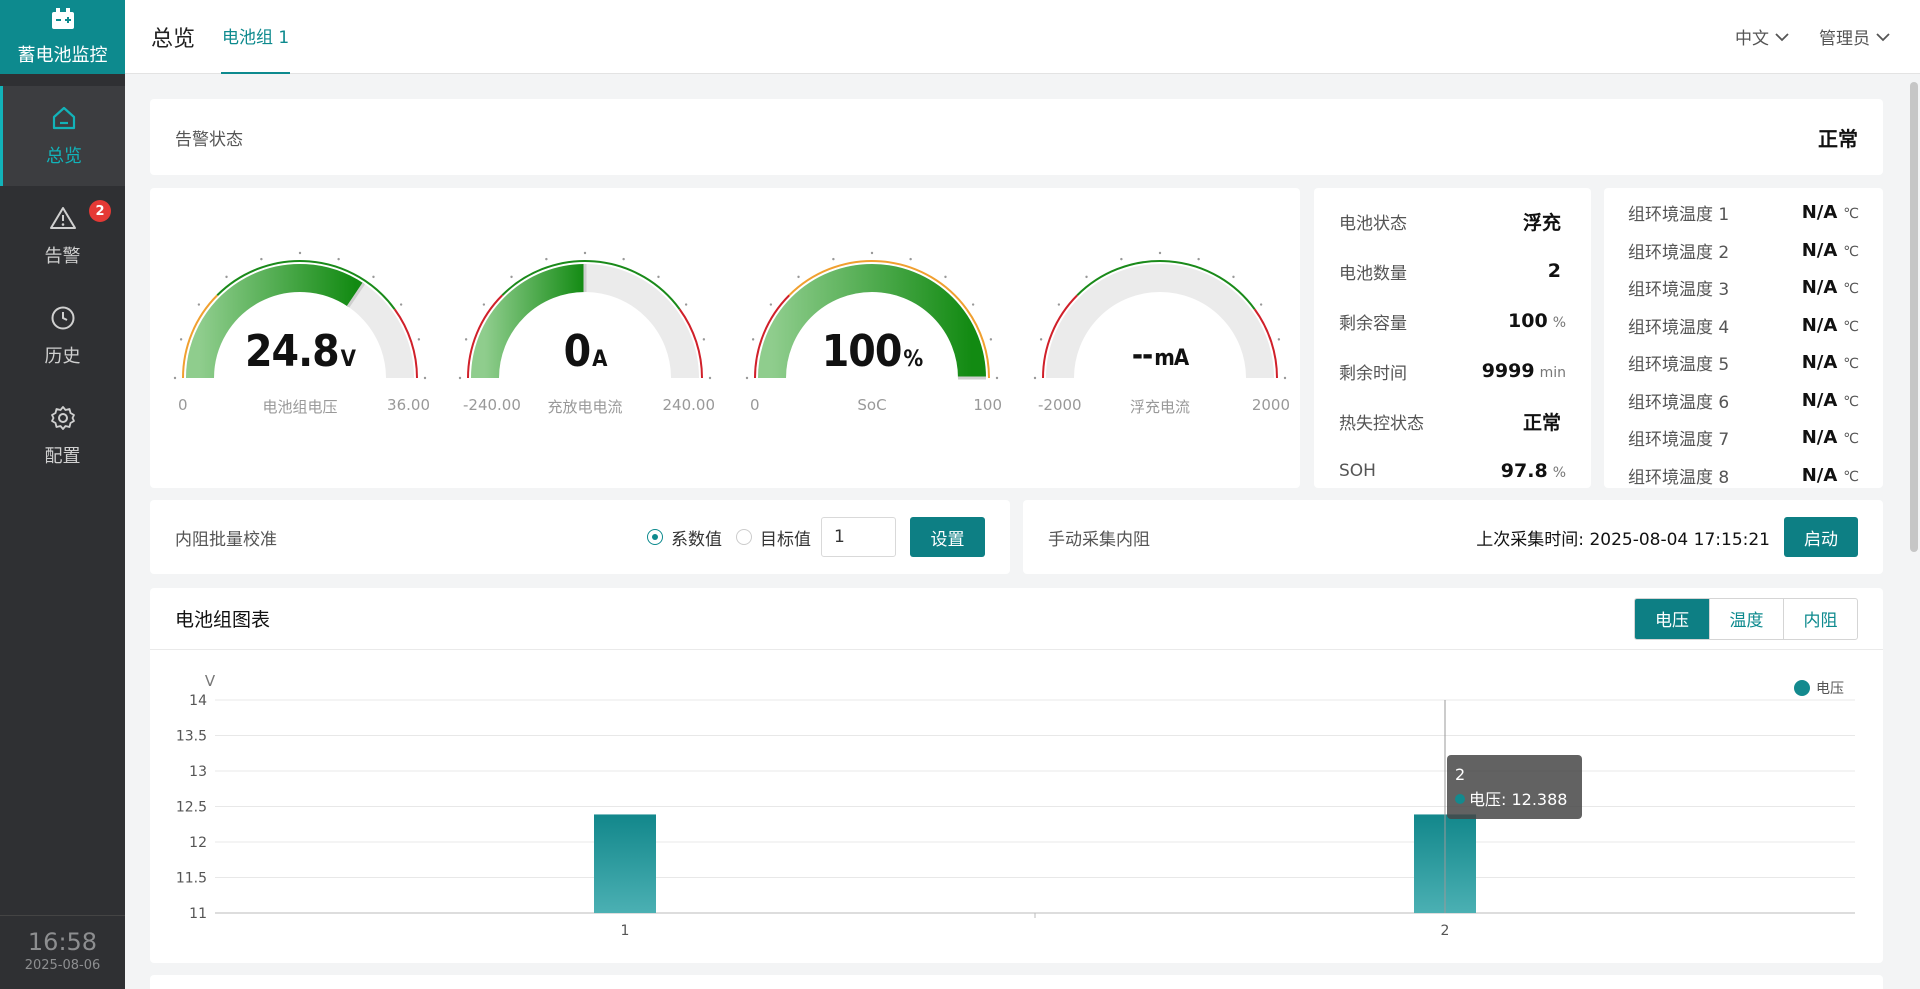 This screenshot has height=989, width=1920. What do you see at coordinates (62, 37) in the screenshot?
I see `brand: 蓄电池监控` at bounding box center [62, 37].